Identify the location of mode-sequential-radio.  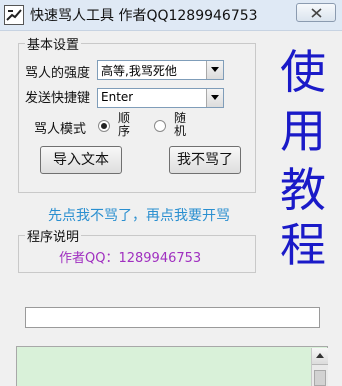
(104, 126).